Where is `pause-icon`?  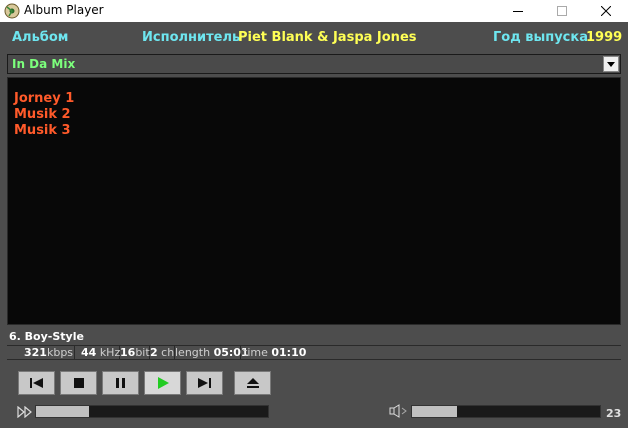 pause-icon is located at coordinates (120, 383).